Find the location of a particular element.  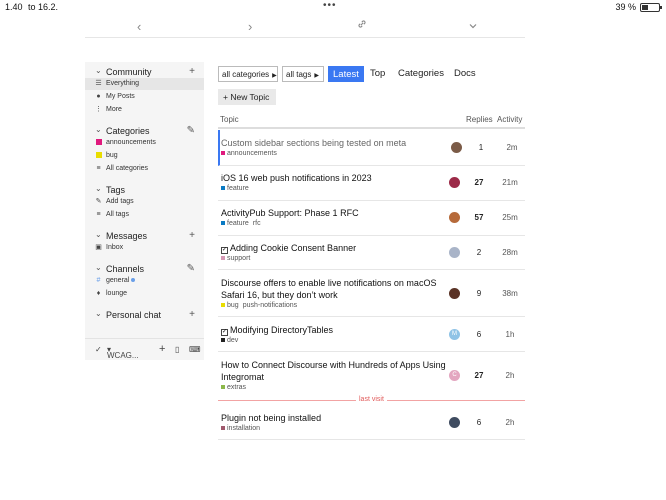

chevron-right-icon: › is located at coordinates (250, 26).